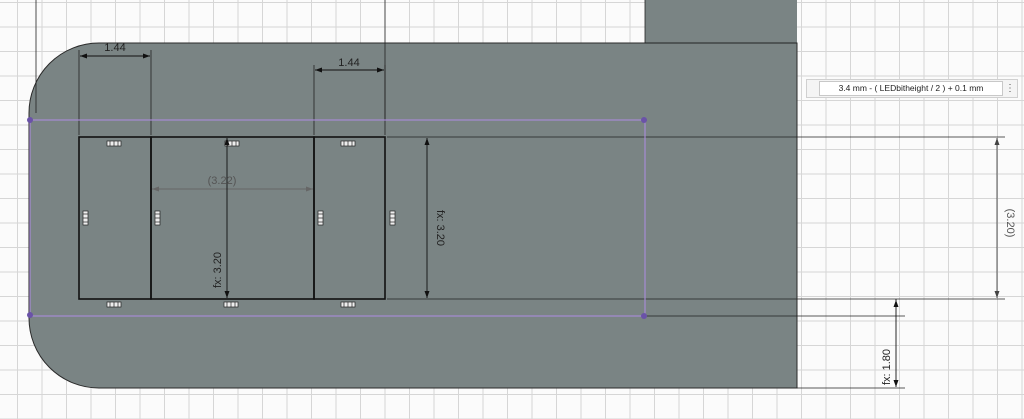 This screenshot has height=419, width=1024. I want to click on parameter-input-box: 3.4 mm - ( LEDbitheight / 2 ) + 0.1 mm ⋮, so click(912, 88).